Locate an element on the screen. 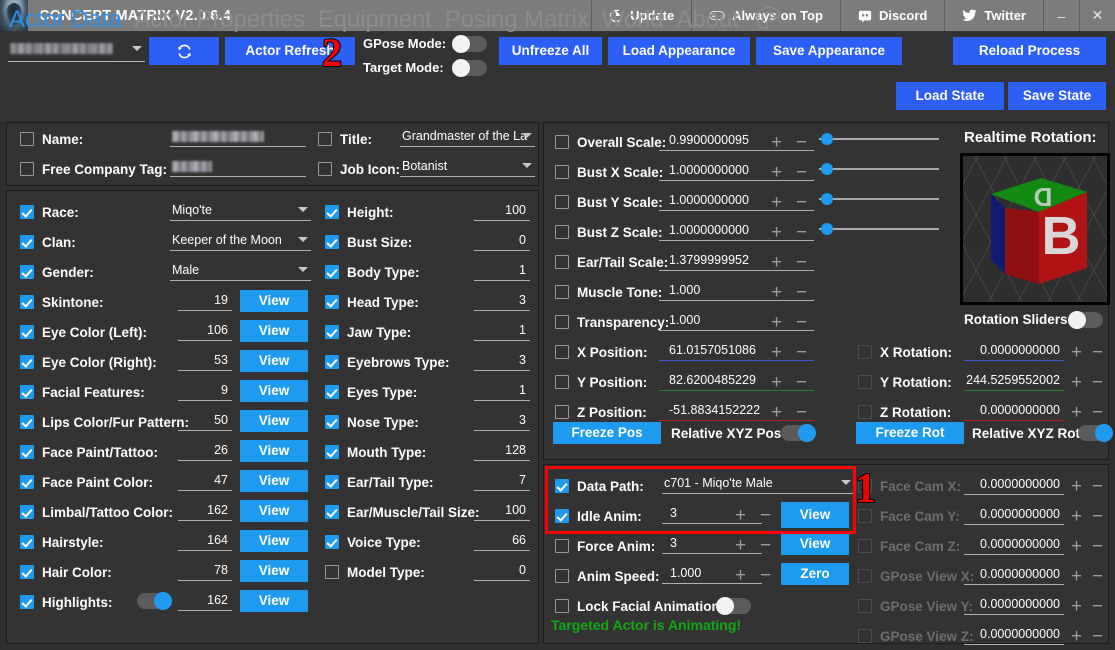  title-combobox: Grandmaster of the La is located at coordinates (467, 136).